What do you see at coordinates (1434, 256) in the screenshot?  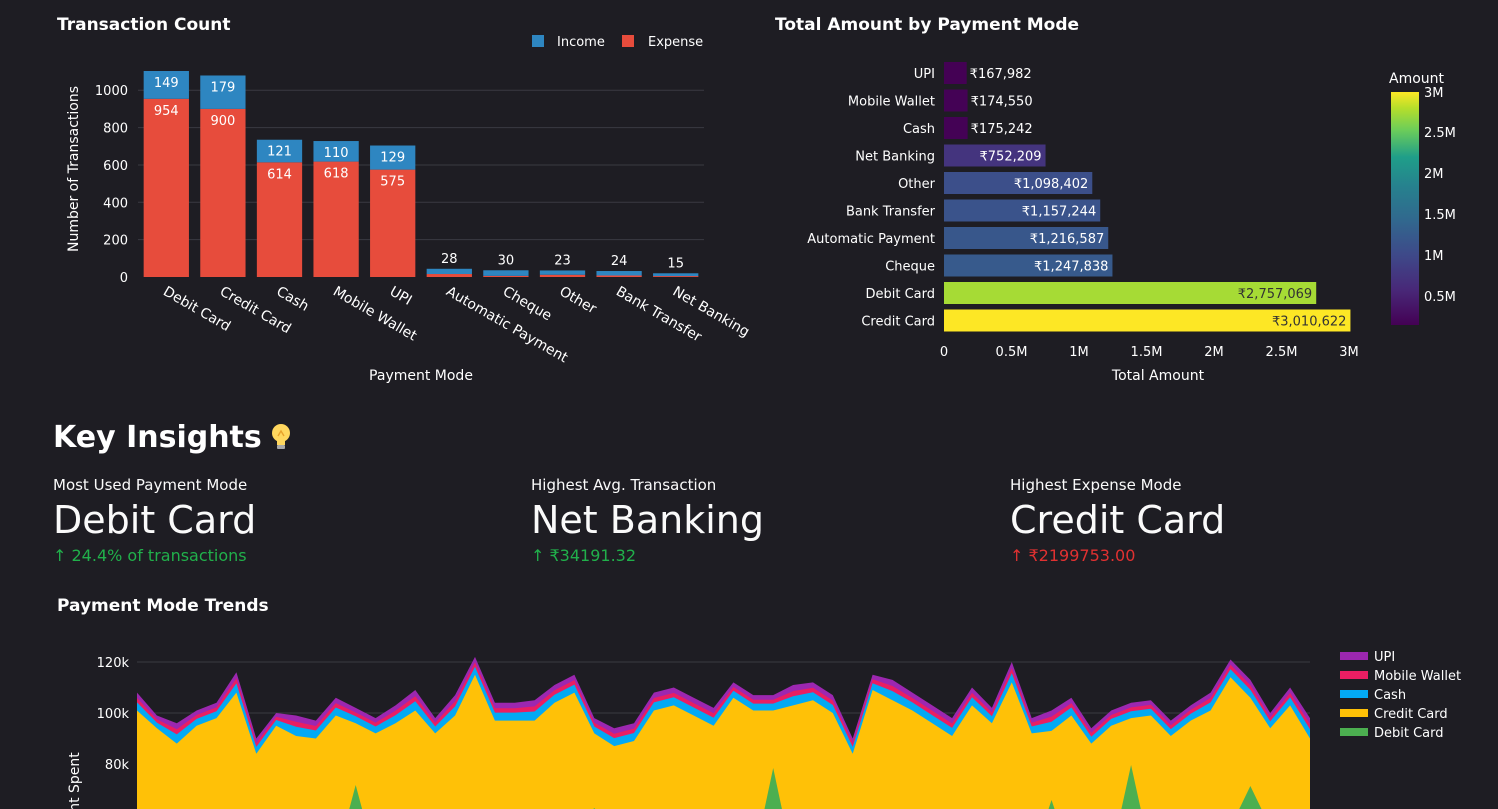 I see `colorbar-tick-label: 1M` at bounding box center [1434, 256].